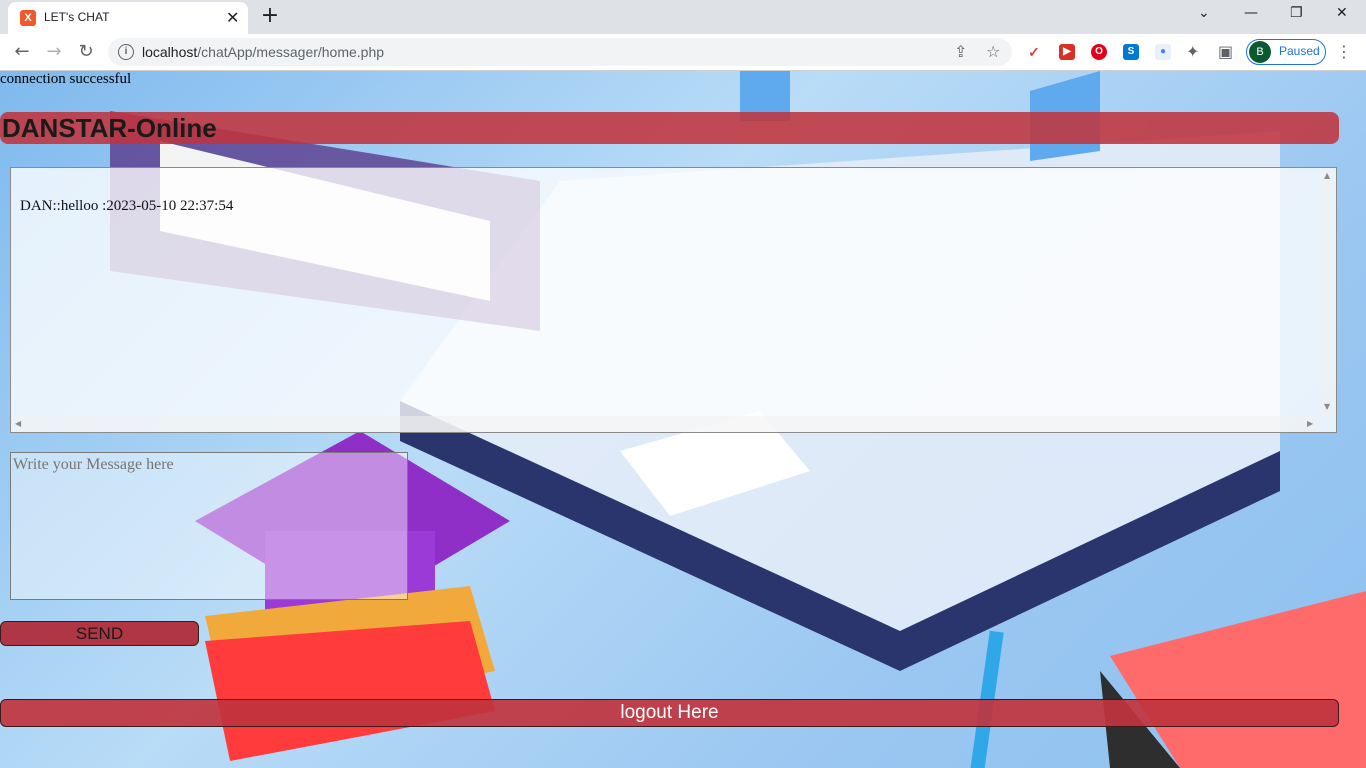 The height and width of the screenshot is (768, 1366). Describe the element at coordinates (1163, 52) in the screenshot. I see `blue-extension-icon: ●` at that location.